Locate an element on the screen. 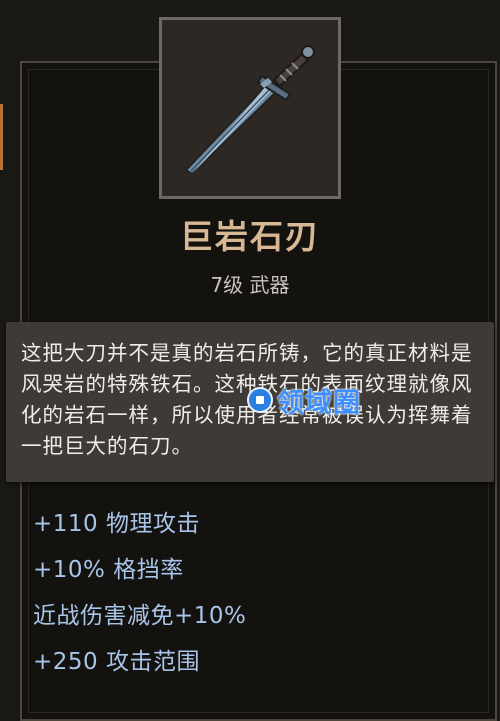 The image size is (500, 721). watermark-text: 领域圈 is located at coordinates (319, 403).